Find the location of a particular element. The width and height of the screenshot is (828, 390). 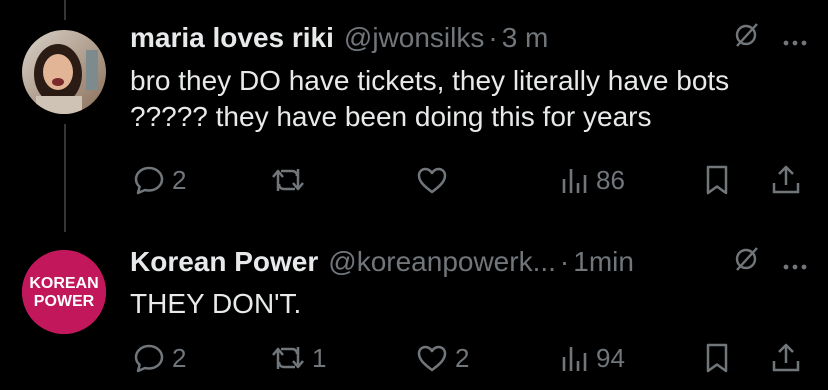

display-name: maria loves riki is located at coordinates (232, 38).